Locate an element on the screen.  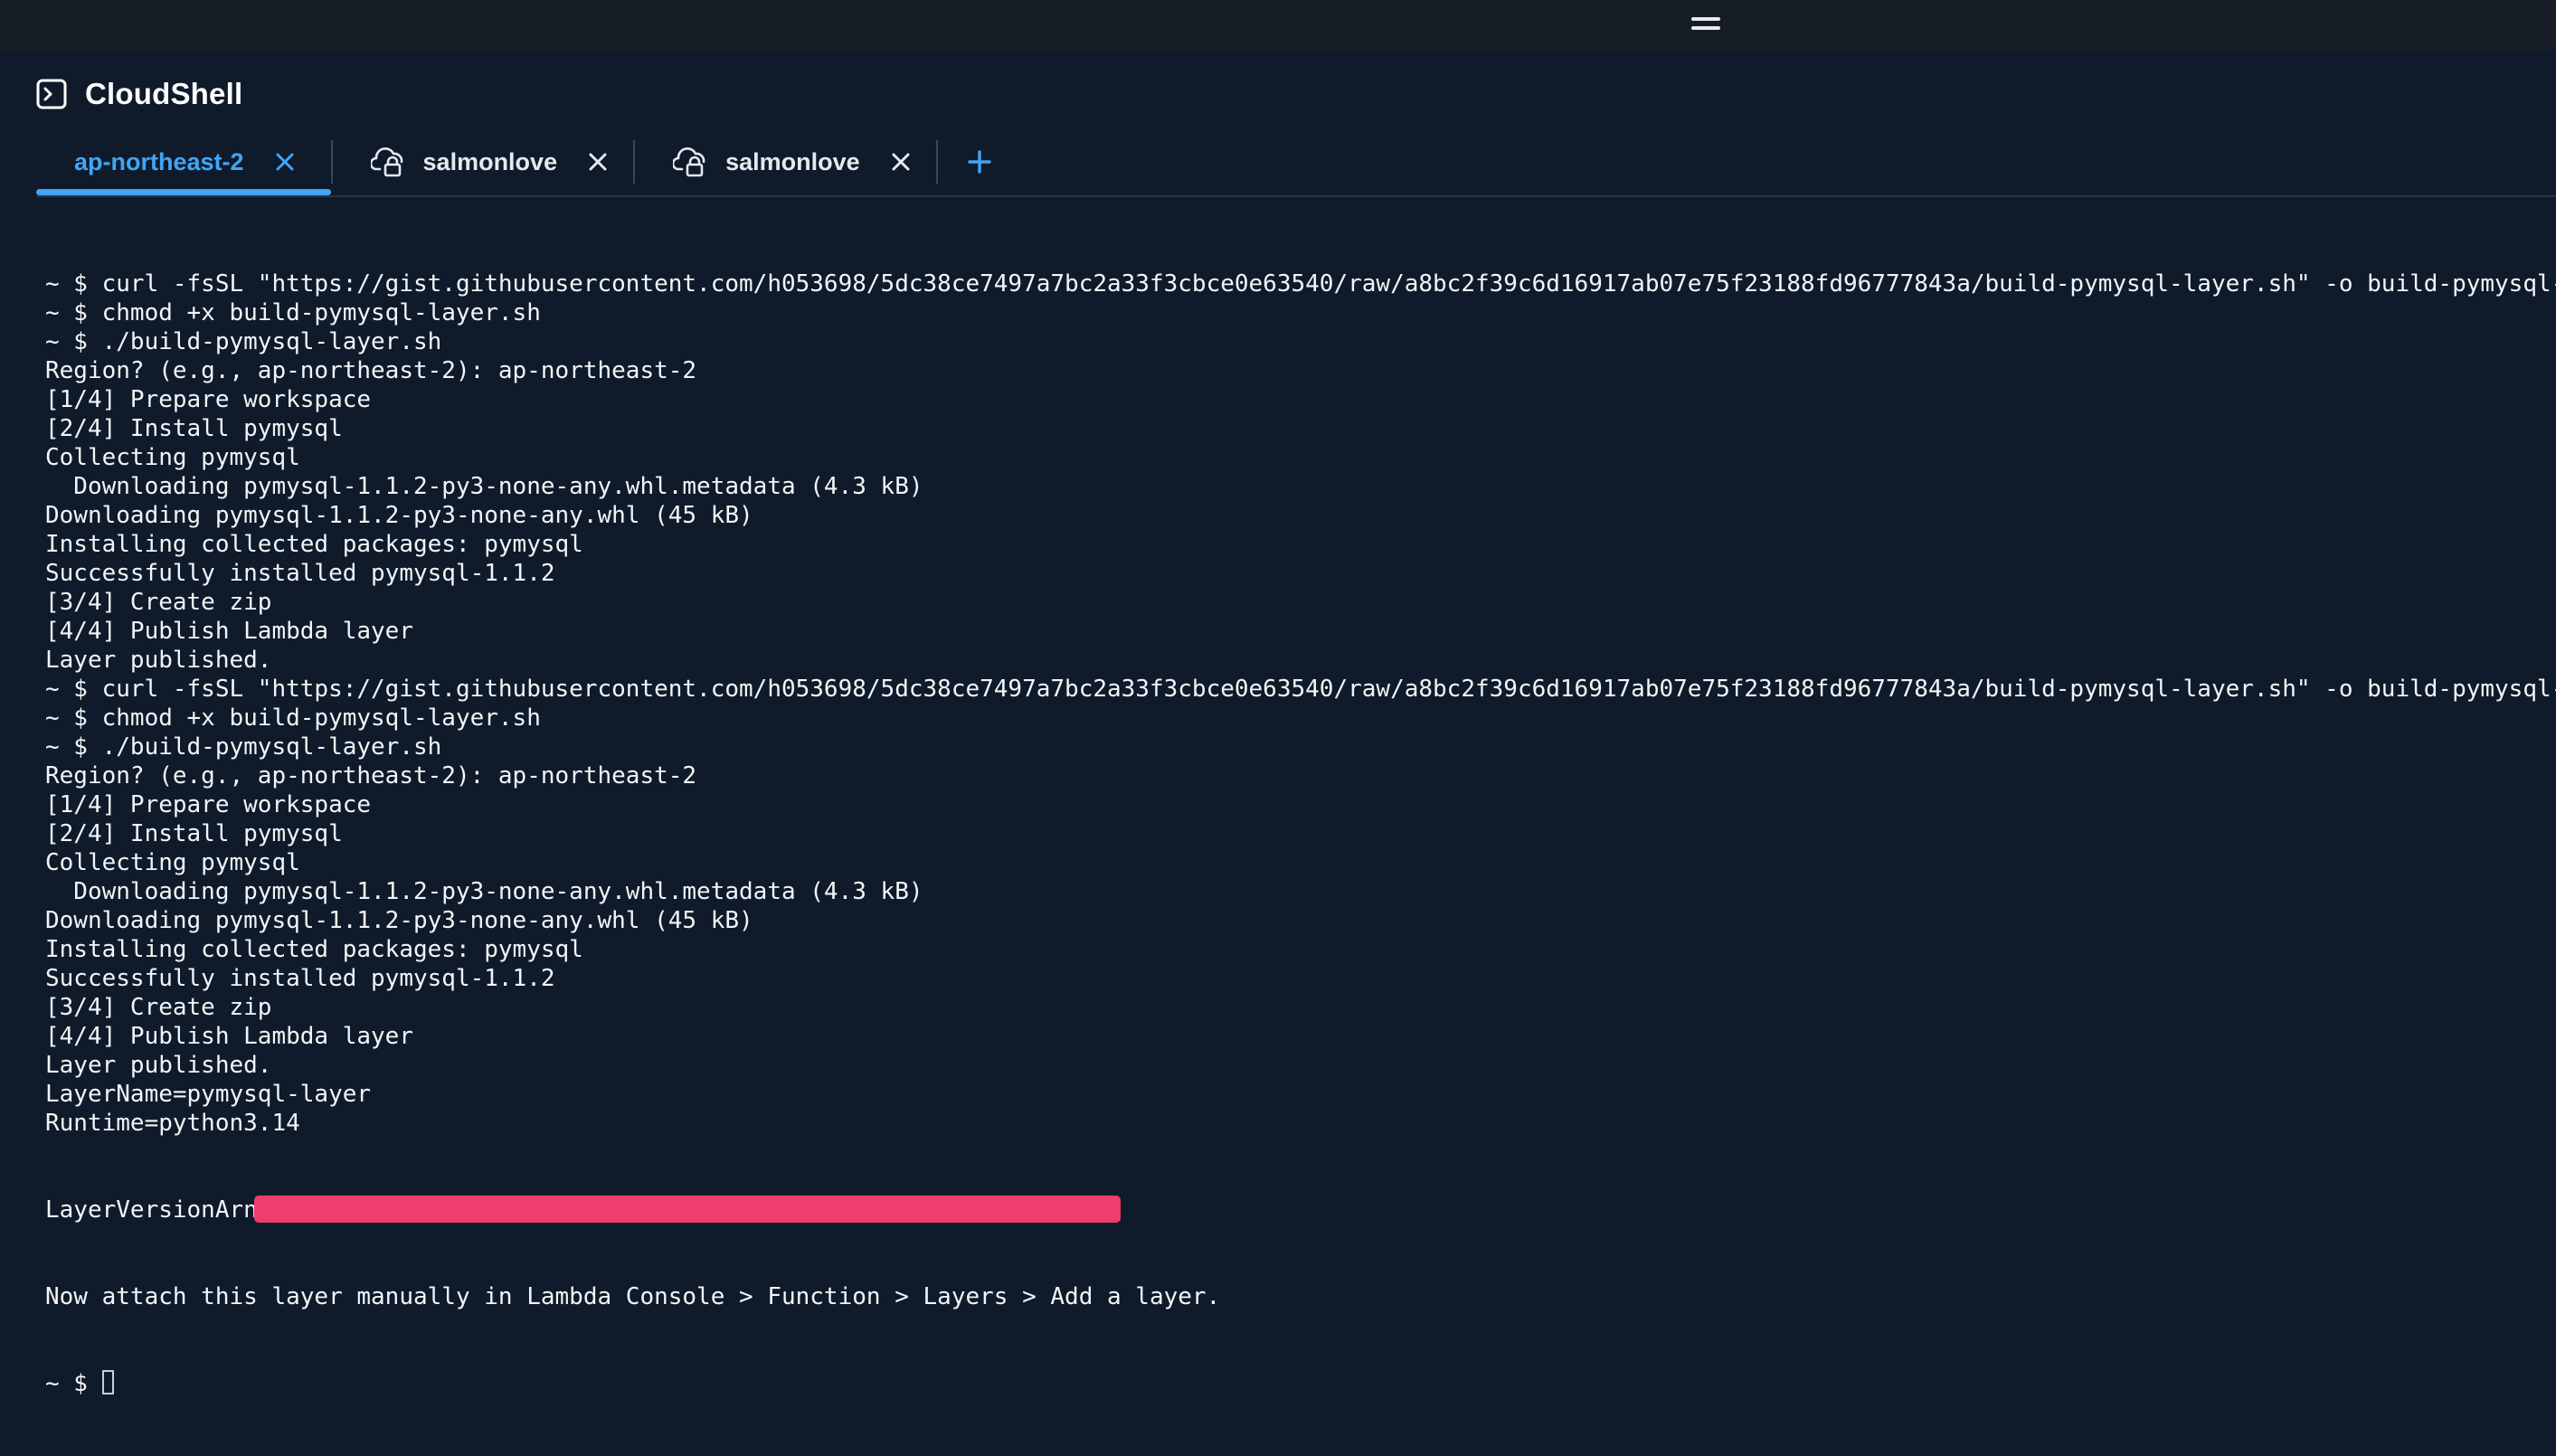
tab-ap-northeast-2: ap-northeast-2 is located at coordinates (184, 162).